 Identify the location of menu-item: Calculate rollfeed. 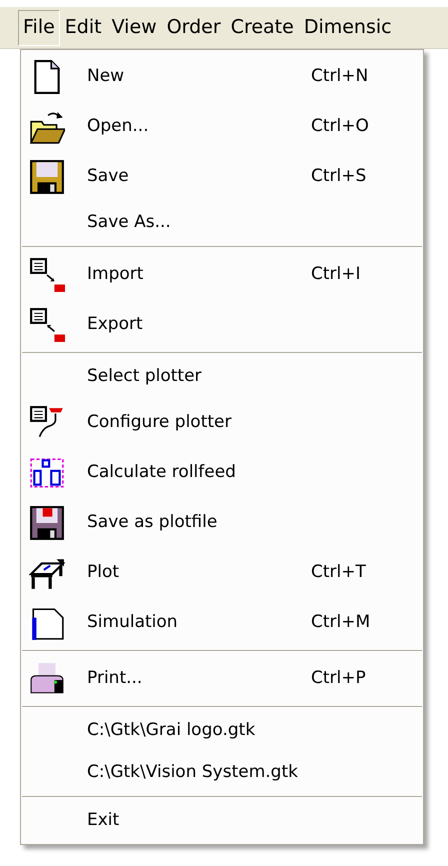
(222, 473).